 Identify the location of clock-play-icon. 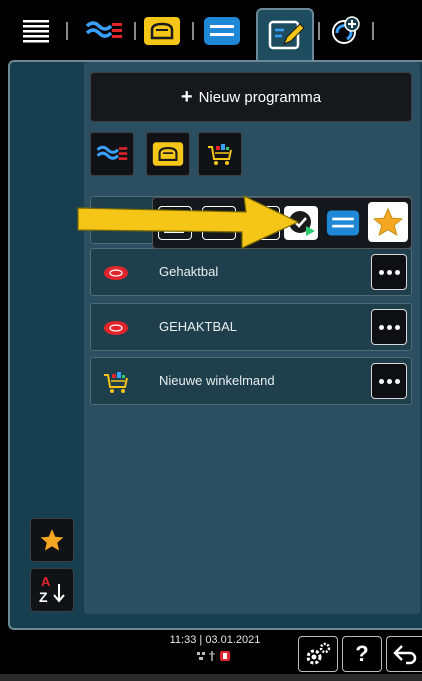
(302, 223).